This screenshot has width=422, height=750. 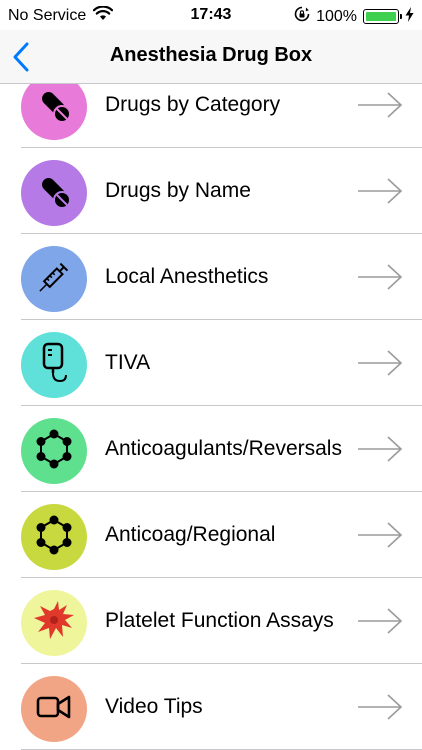 I want to click on list-item-drugs-by-category: Drugs by Category, so click(x=211, y=116).